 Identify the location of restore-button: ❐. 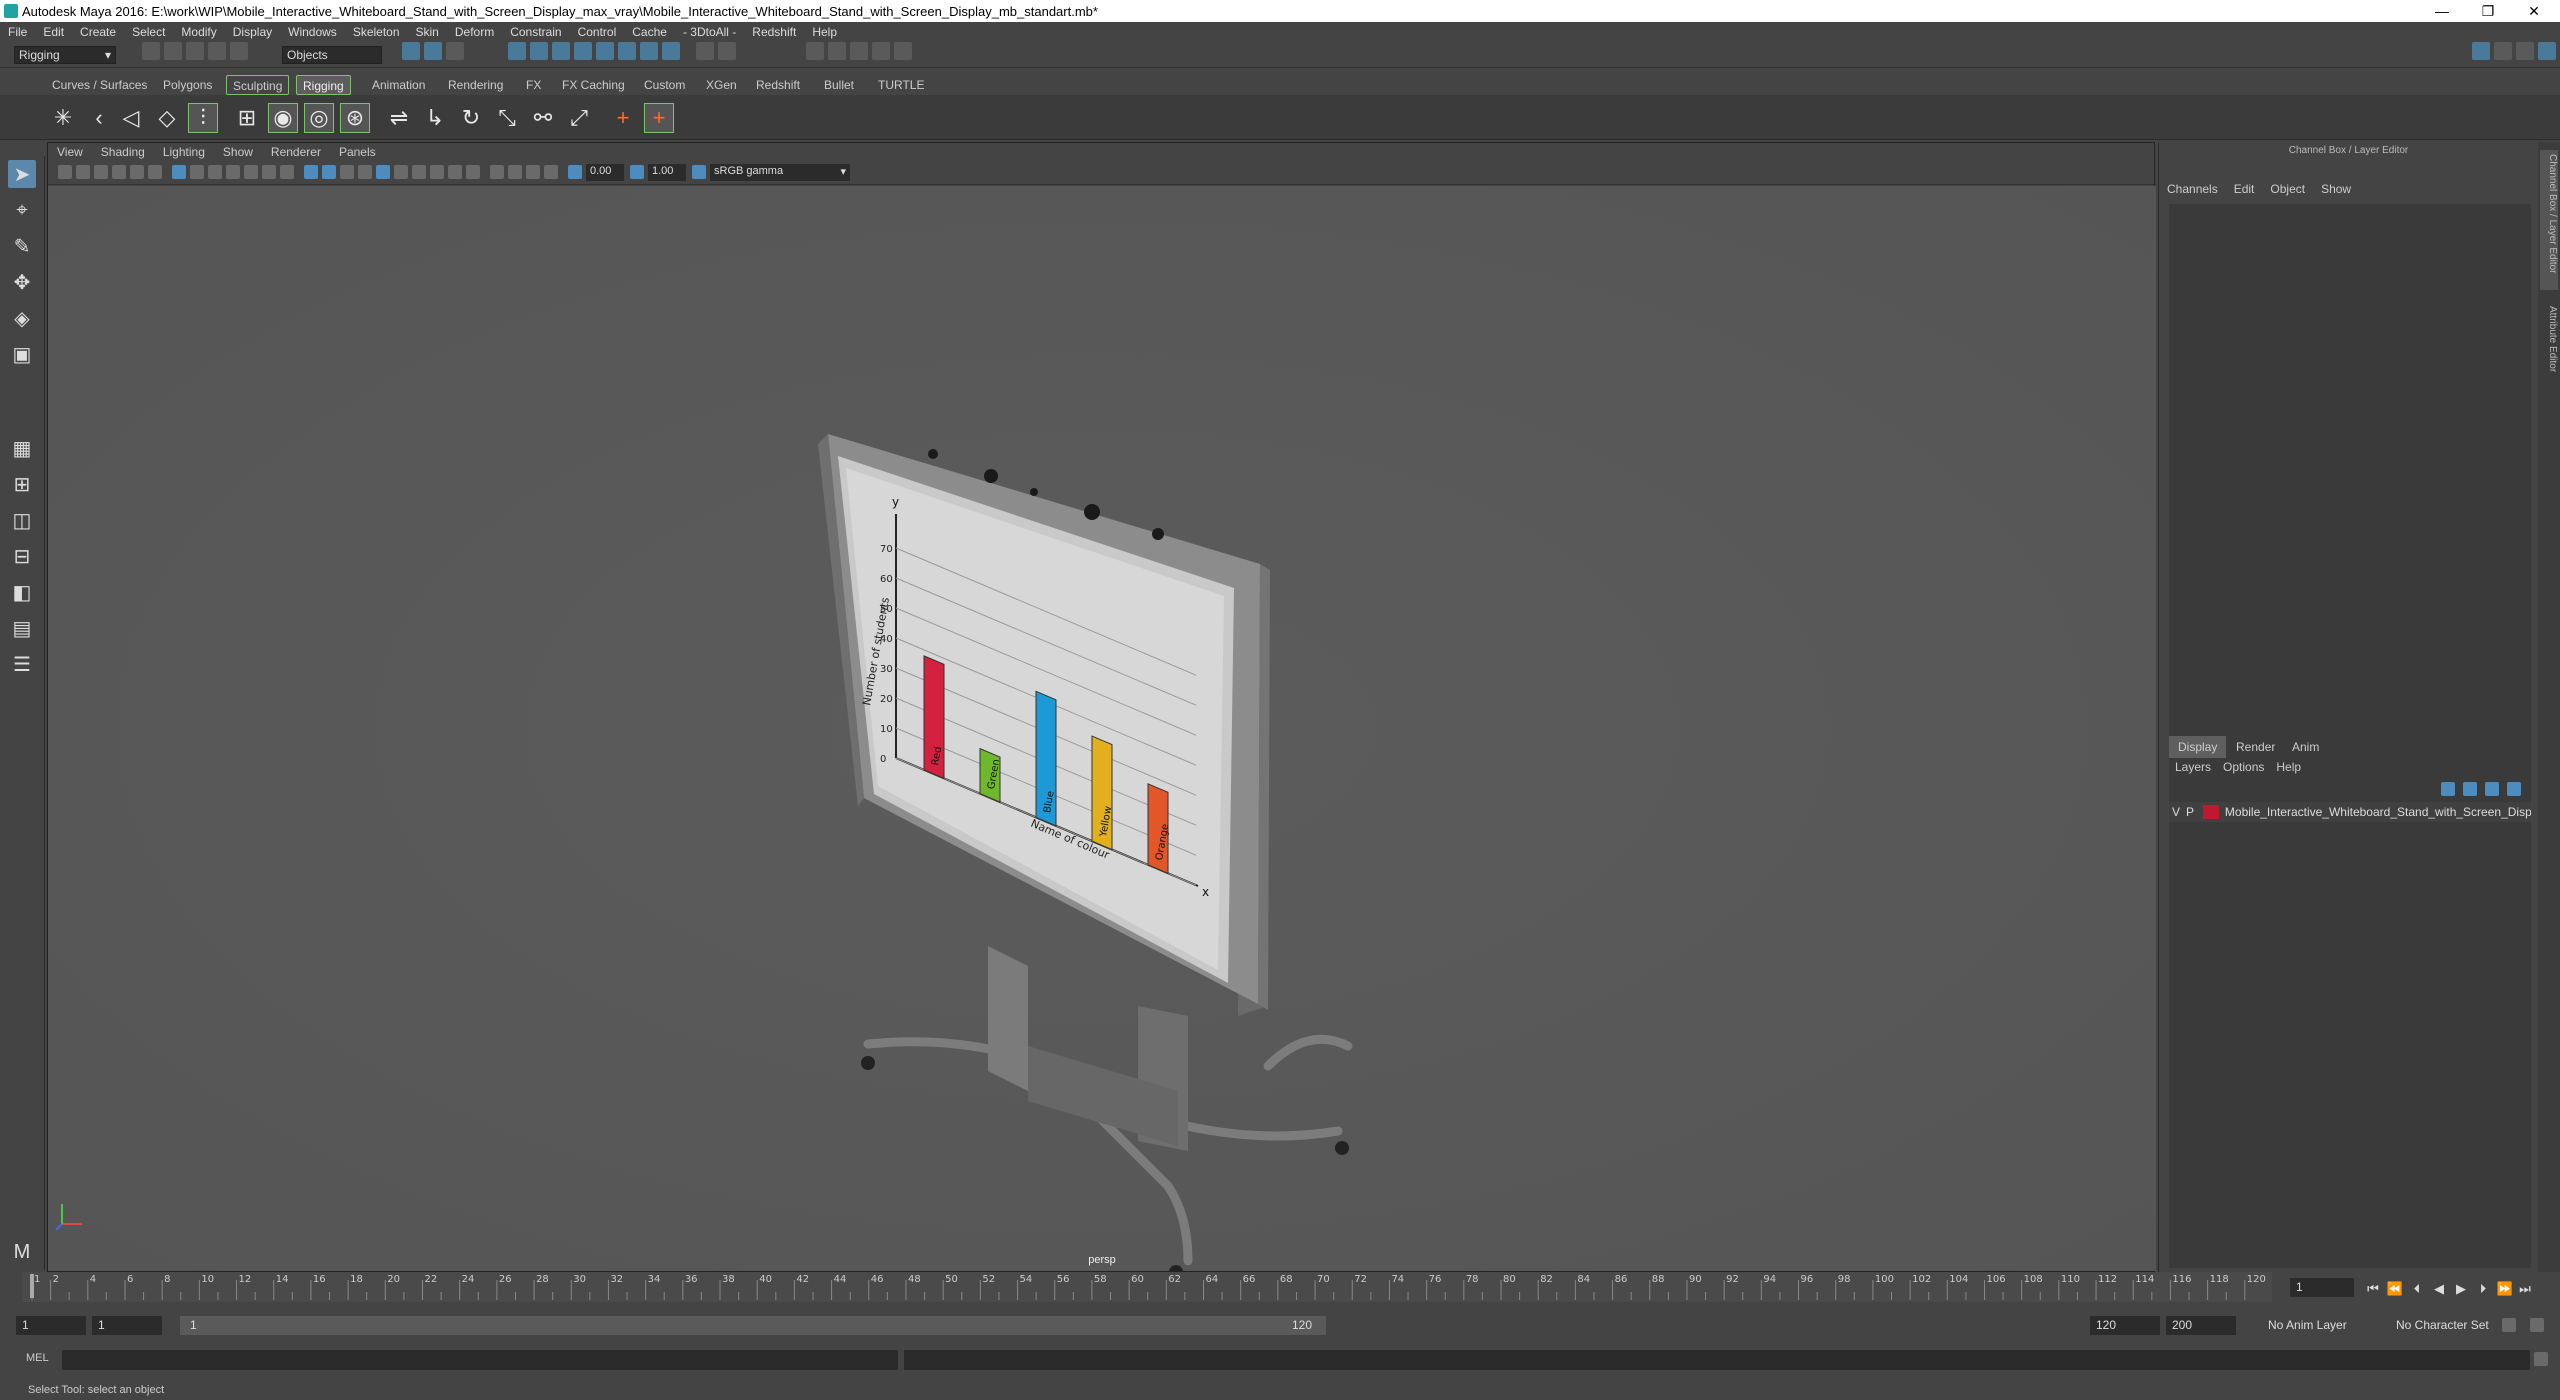
(2488, 11).